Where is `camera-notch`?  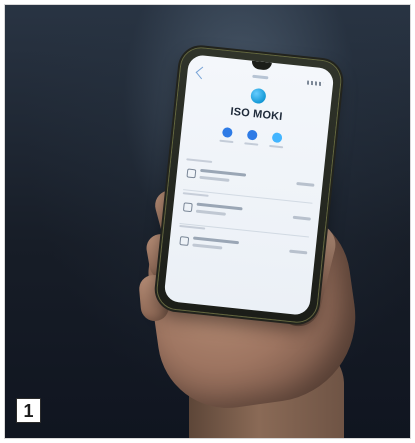 camera-notch is located at coordinates (261, 65).